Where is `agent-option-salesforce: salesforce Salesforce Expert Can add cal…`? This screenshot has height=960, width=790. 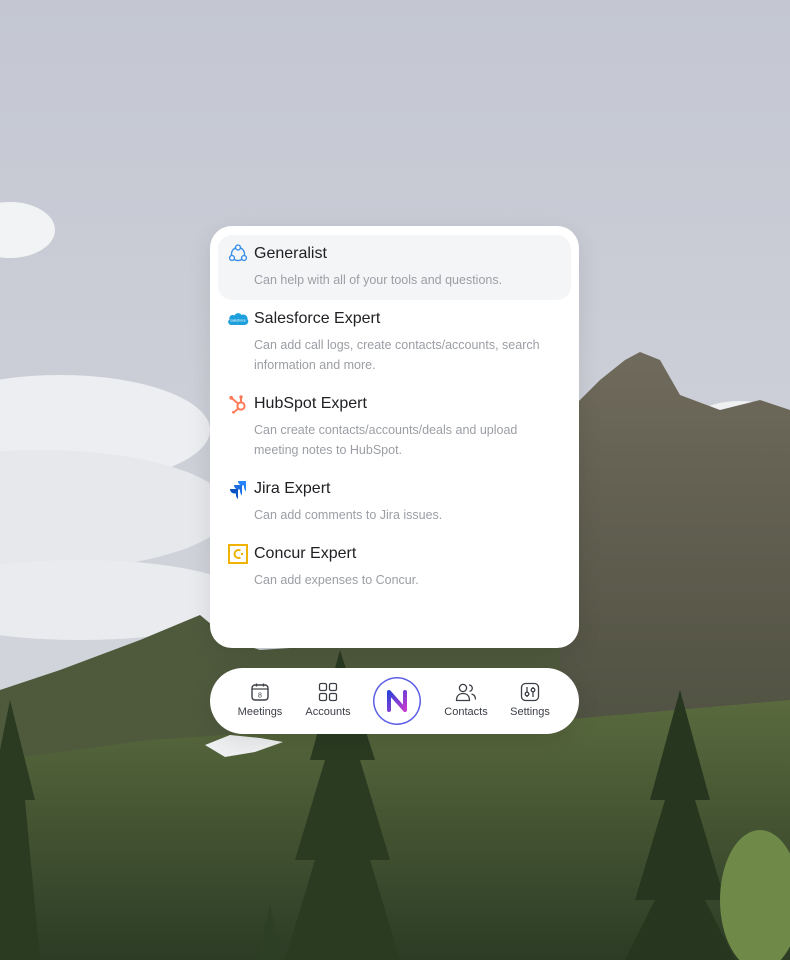 agent-option-salesforce: salesforce Salesforce Expert Can add cal… is located at coordinates (394, 342).